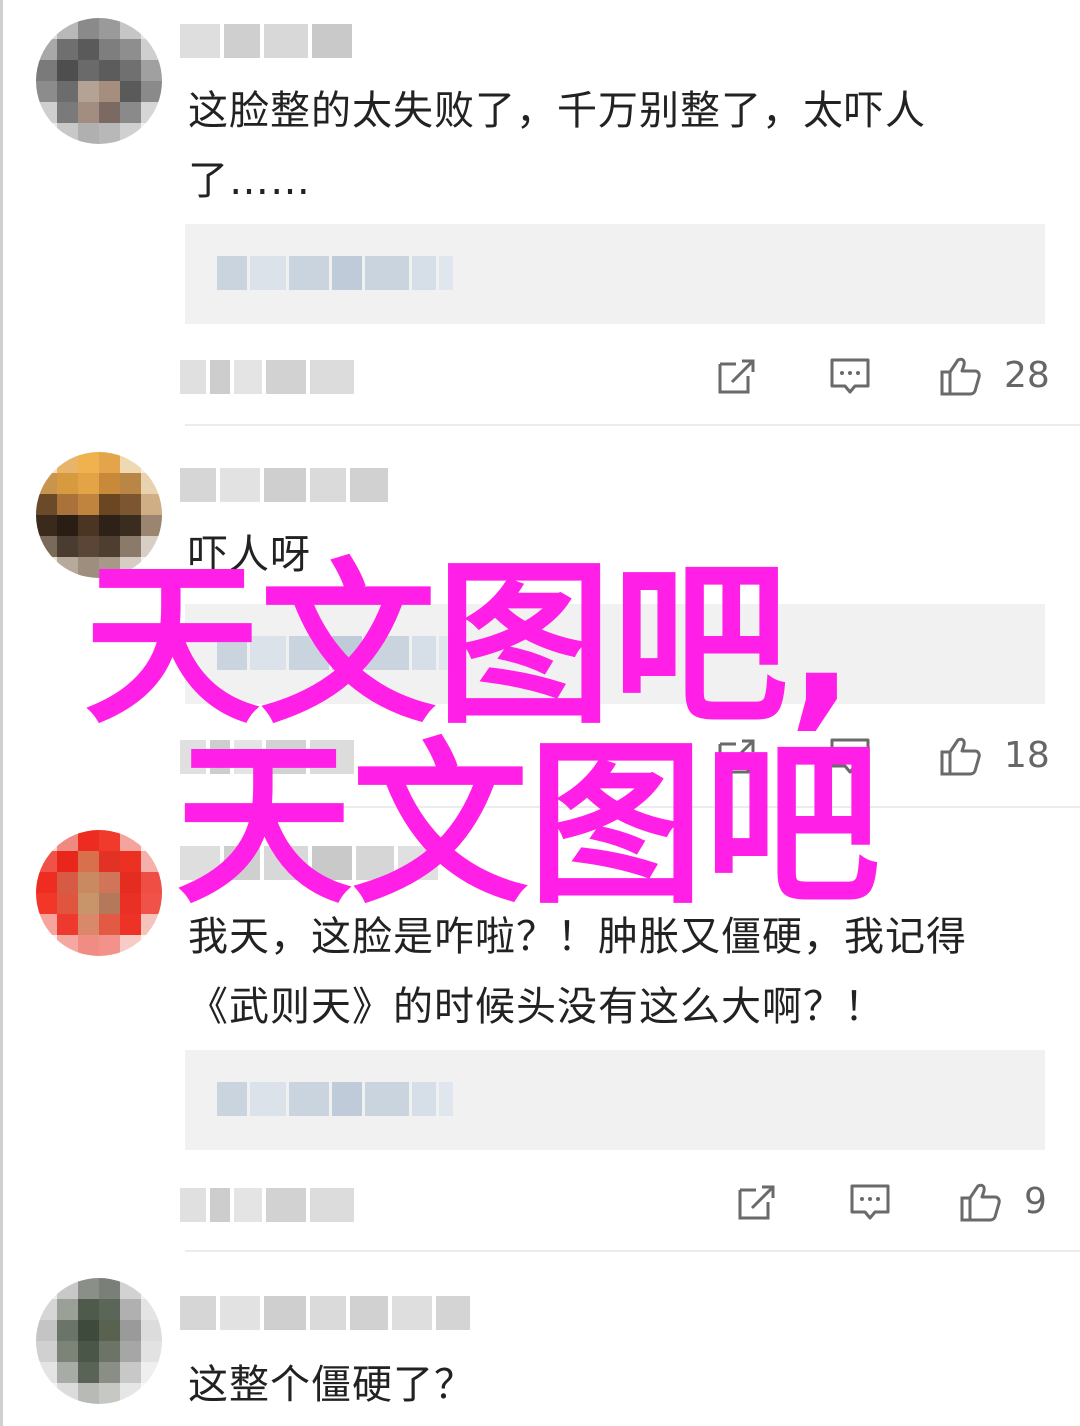 Image resolution: width=1080 pixels, height=1426 pixels. Describe the element at coordinates (1027, 755) in the screenshot. I see `like-count: 18` at that location.